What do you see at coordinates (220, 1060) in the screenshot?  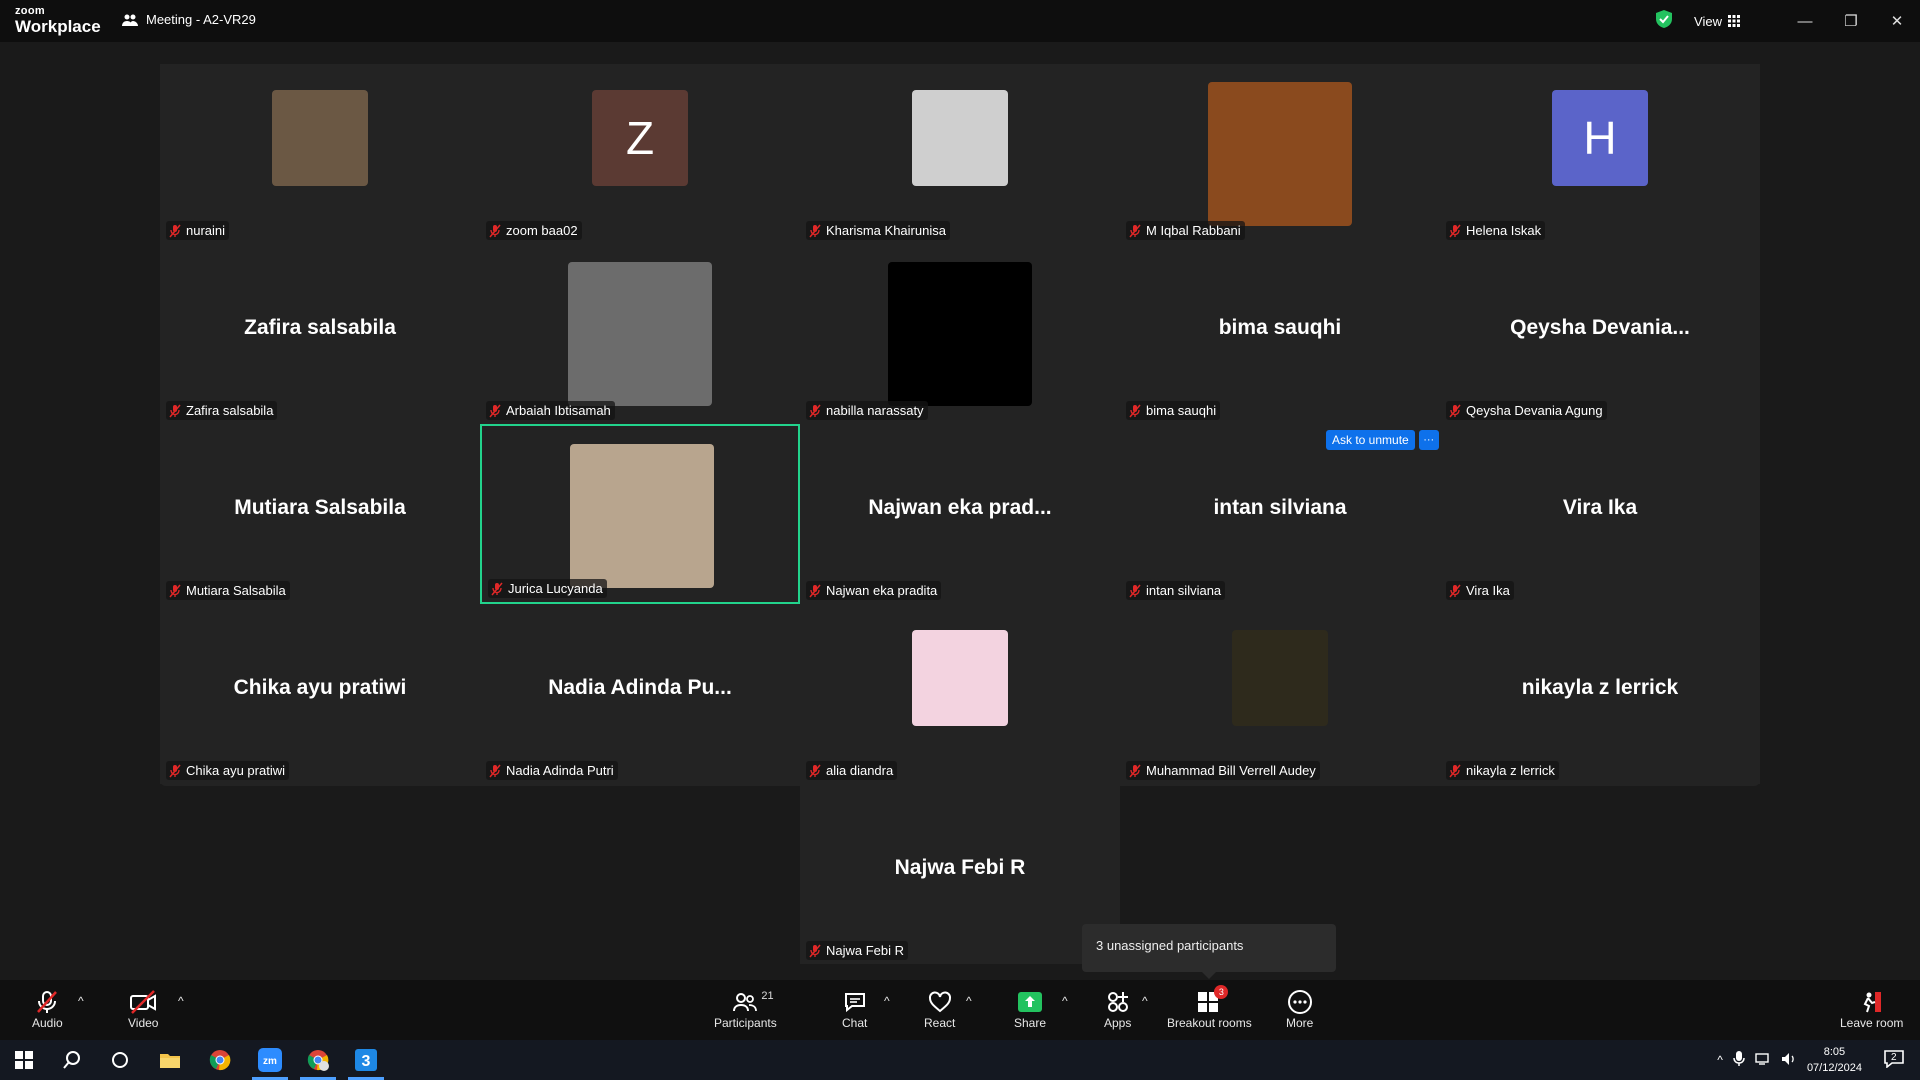 I see `chrome-button` at bounding box center [220, 1060].